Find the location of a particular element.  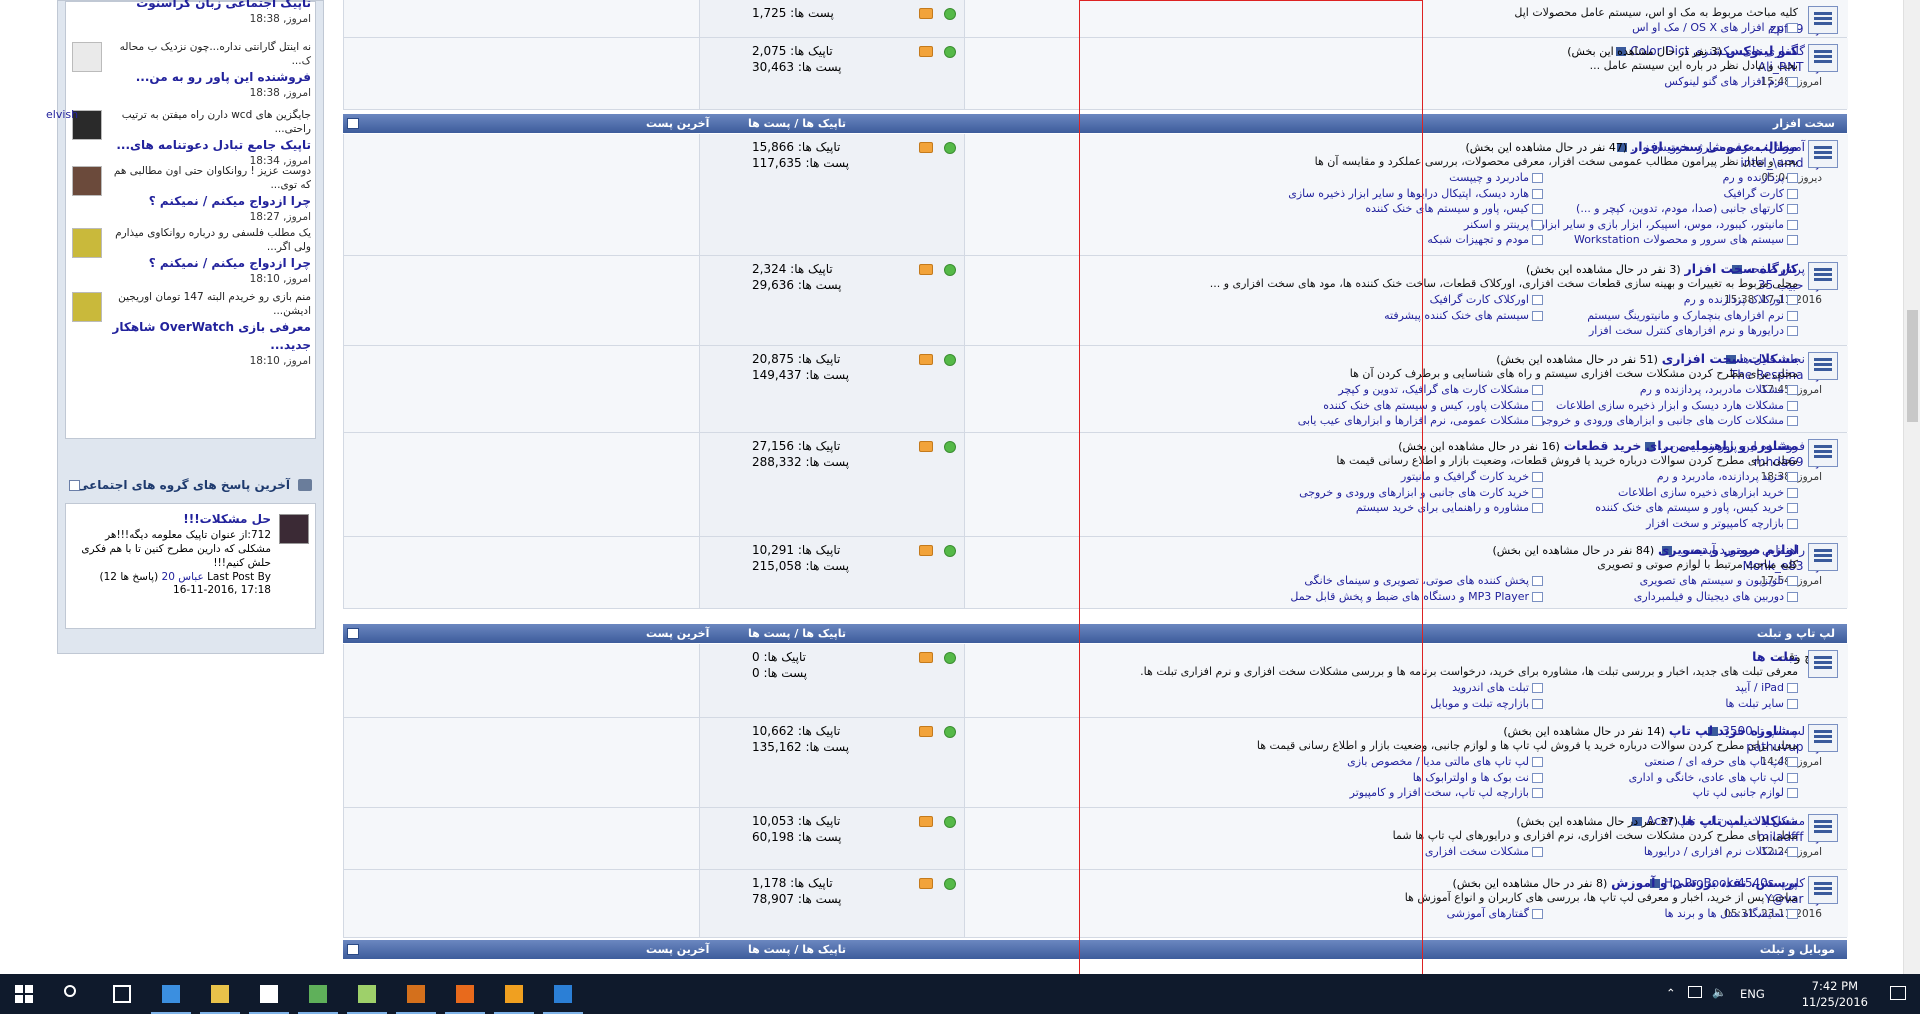

subforum-link: مشکلات نرم افزاری / درایورها is located at coordinates (1721, 851).